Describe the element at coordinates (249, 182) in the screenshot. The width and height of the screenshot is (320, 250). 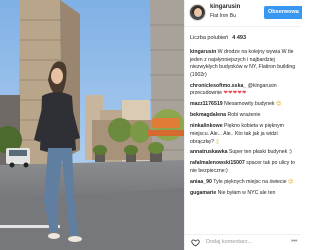
I see `comment-text: Tyle pięknych miejsc na świecie` at that location.